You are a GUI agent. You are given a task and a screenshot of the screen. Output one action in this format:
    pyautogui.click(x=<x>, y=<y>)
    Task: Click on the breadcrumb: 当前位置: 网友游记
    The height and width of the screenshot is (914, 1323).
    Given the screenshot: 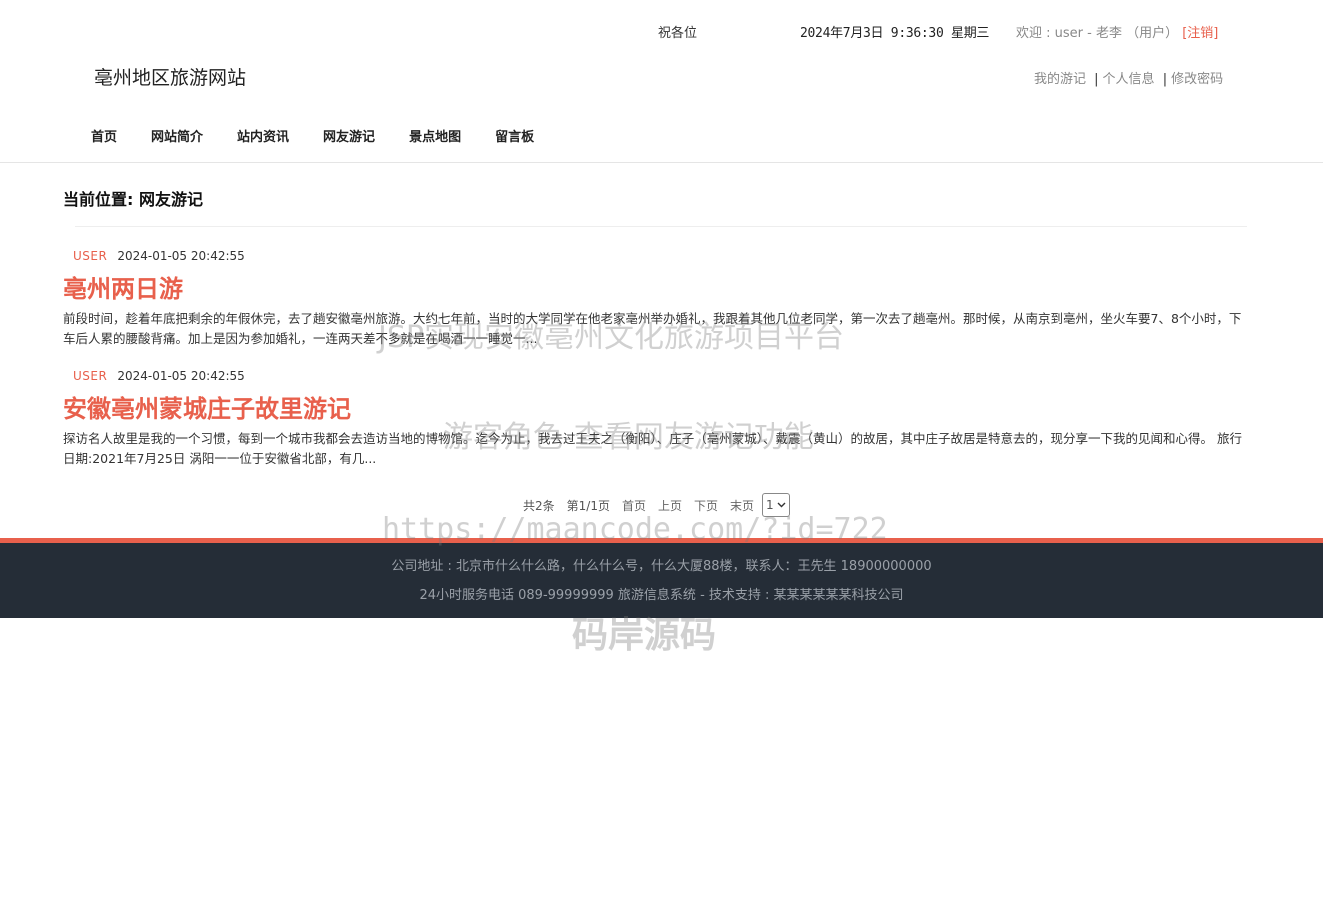 What is the action you would take?
    pyautogui.click(x=133, y=199)
    